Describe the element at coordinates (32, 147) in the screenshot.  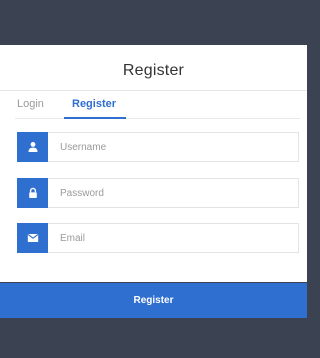
I see `user-icon` at that location.